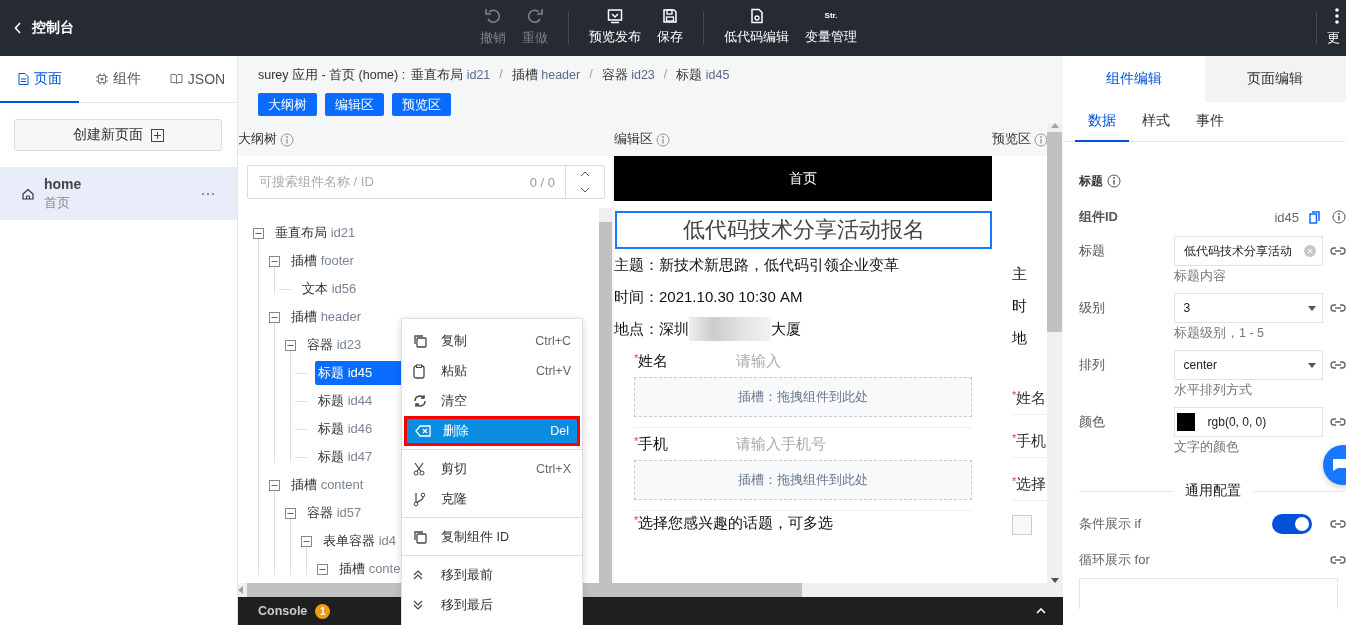  Describe the element at coordinates (44, 28) in the screenshot. I see `back-button: 控制台` at that location.